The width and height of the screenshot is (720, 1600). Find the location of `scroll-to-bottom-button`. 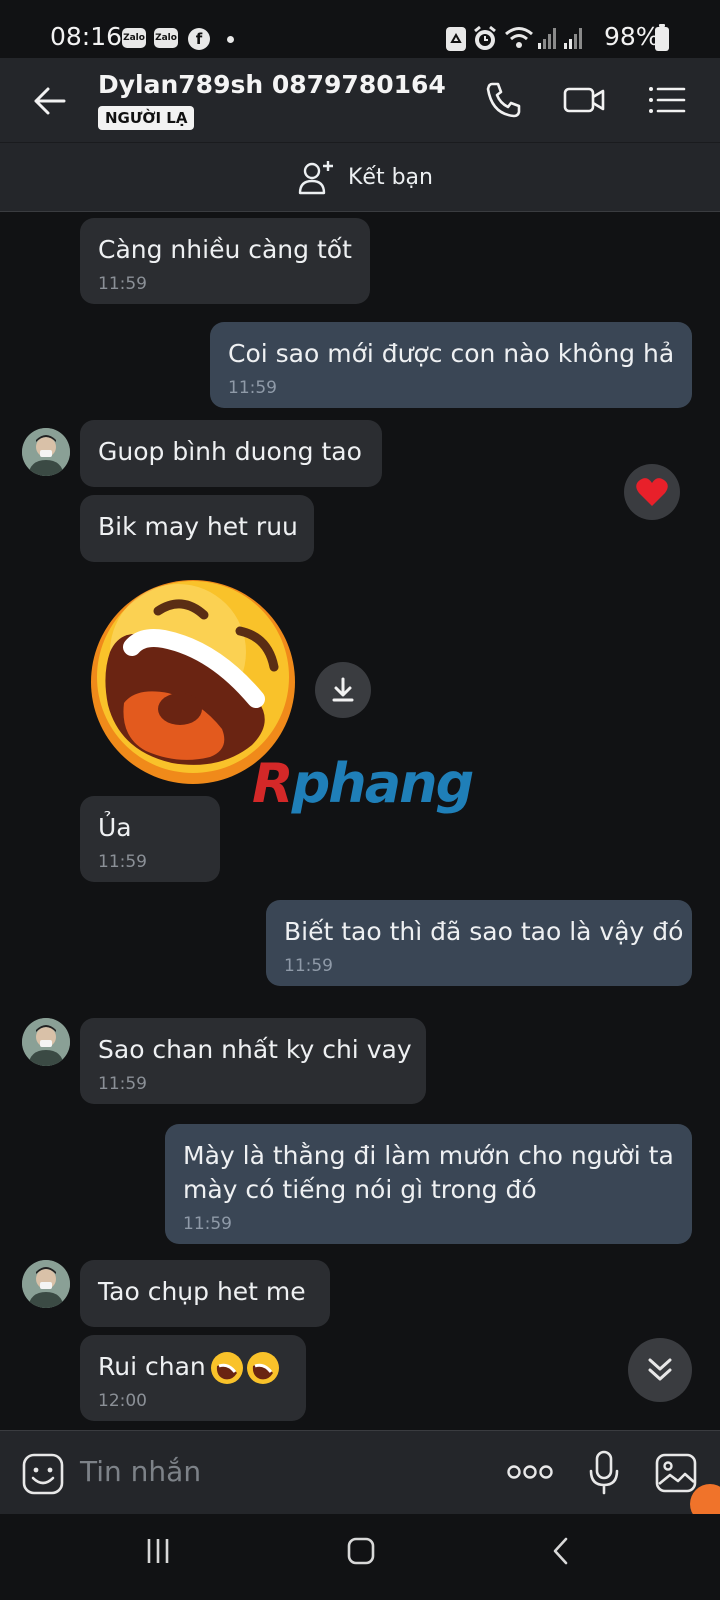

scroll-to-bottom-button is located at coordinates (660, 1370).